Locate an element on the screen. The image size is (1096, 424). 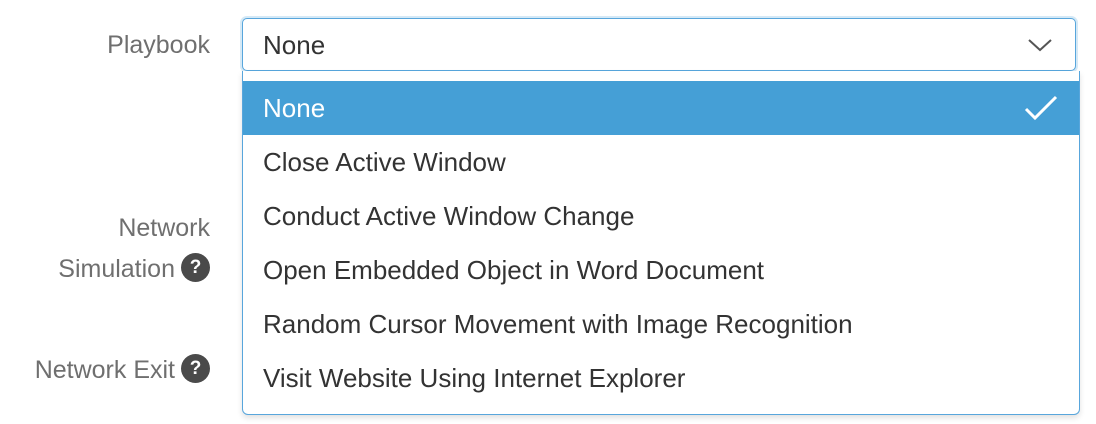
dropdown-option-open-embedded-object: Open Embedded Object in Word Document is located at coordinates (661, 270).